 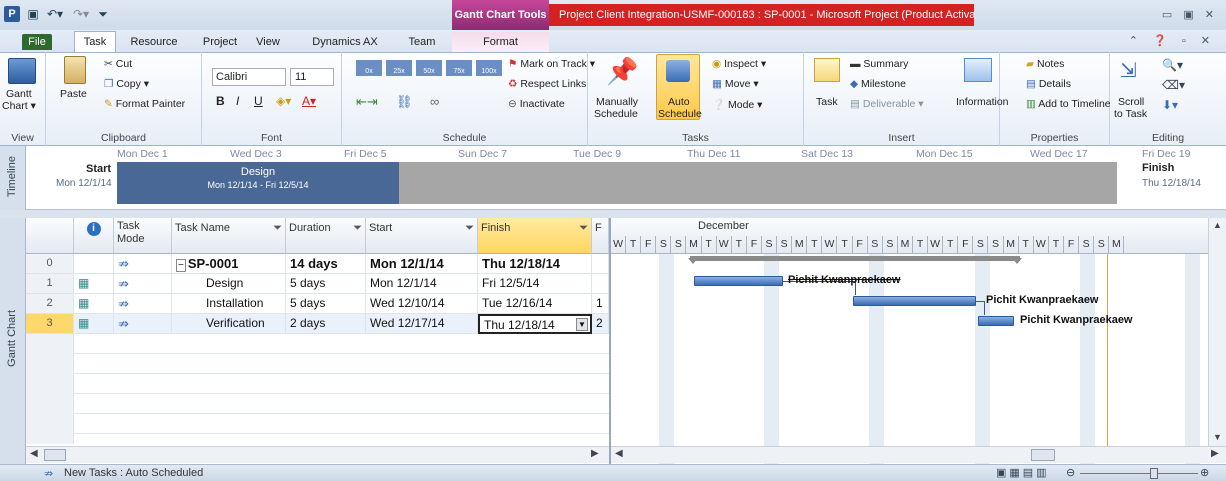 What do you see at coordinates (459, 68) in the screenshot?
I see `percent-75-button: 75x` at bounding box center [459, 68].